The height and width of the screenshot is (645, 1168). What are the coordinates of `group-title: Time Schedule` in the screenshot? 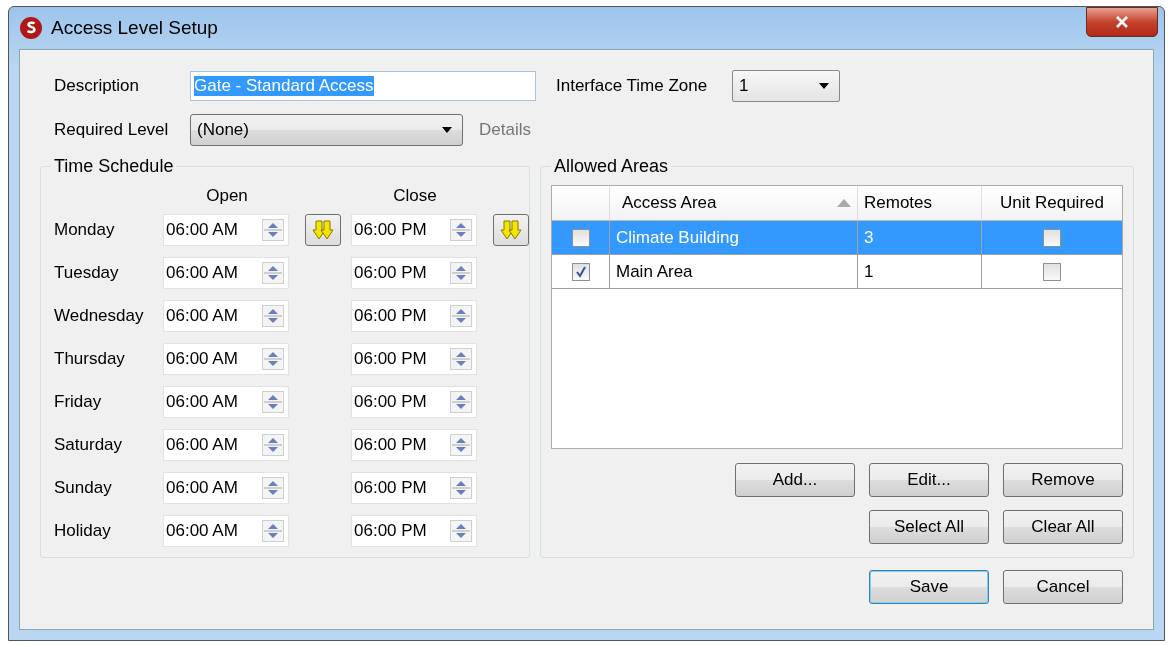 It's located at (114, 166).